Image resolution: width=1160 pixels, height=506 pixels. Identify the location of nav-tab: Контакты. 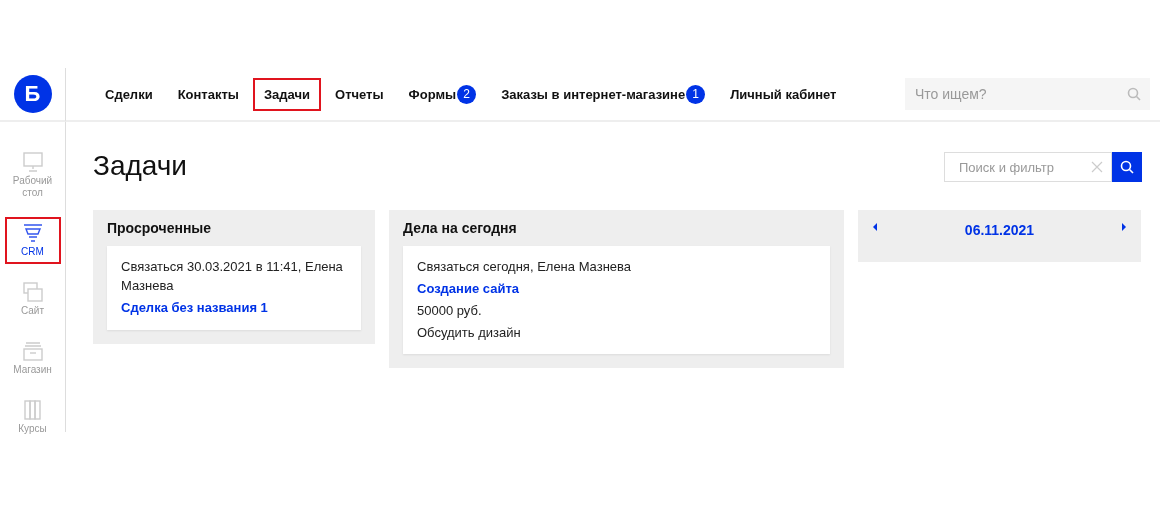
(208, 94).